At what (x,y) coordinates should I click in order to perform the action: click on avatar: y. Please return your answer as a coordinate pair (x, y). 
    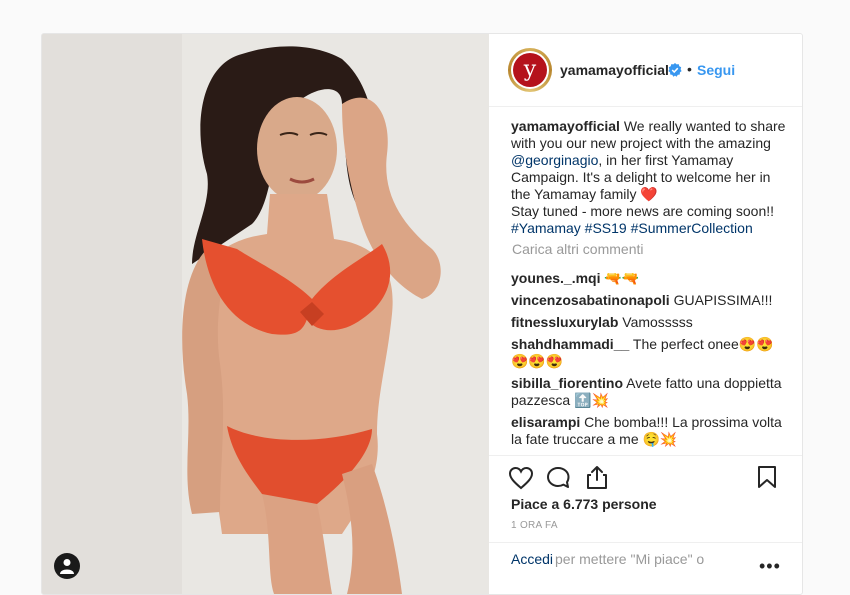
    Looking at the image, I should click on (530, 70).